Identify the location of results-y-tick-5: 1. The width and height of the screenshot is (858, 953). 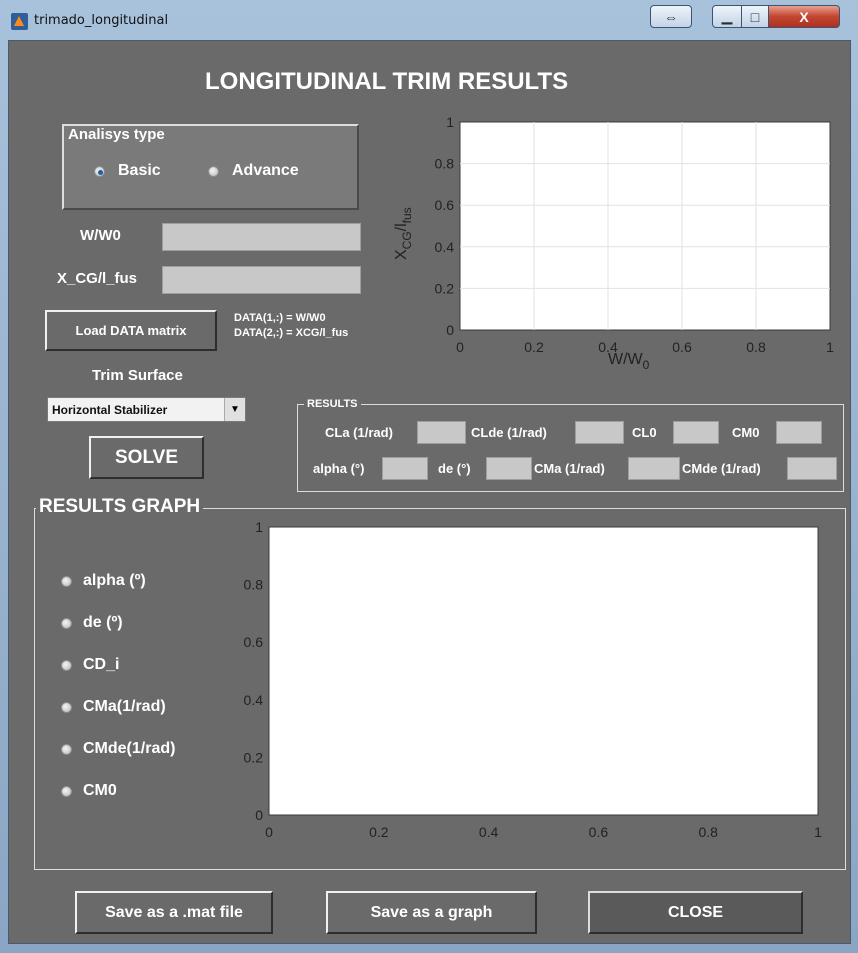
(259, 527).